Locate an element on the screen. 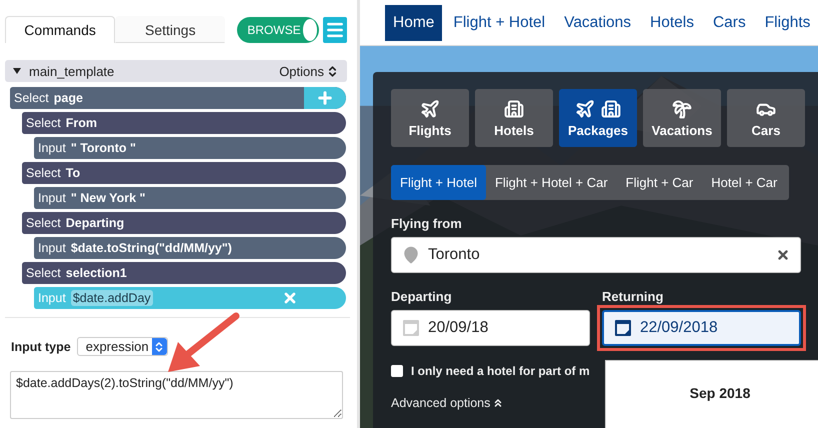 Image resolution: width=818 pixels, height=428 pixels. clear-icon is located at coordinates (783, 255).